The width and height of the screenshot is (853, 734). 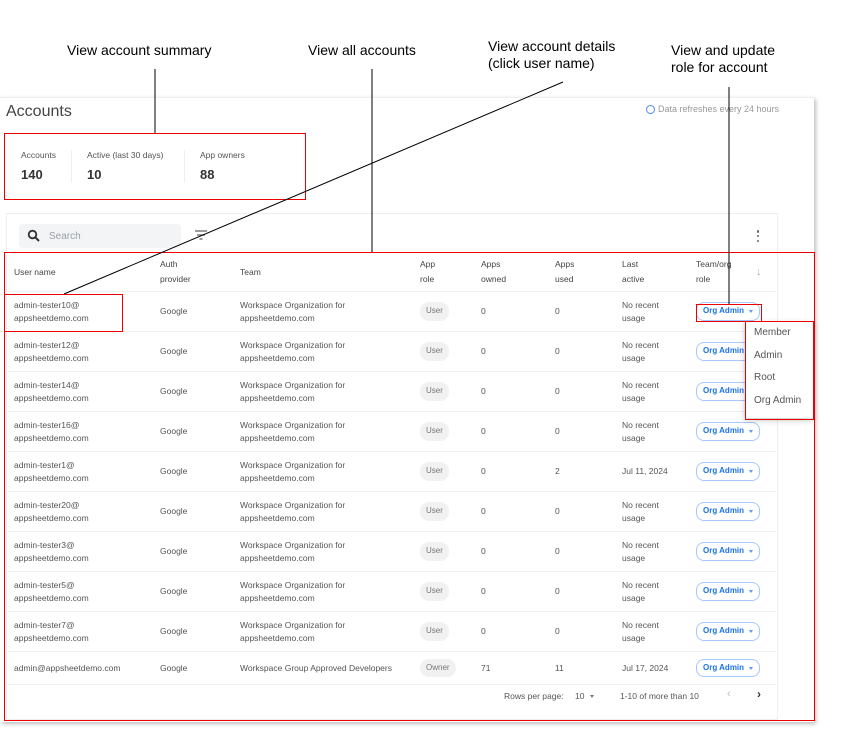 I want to click on user-name-link: admin-tester20@ appsheetdemo.com, so click(x=83, y=511).